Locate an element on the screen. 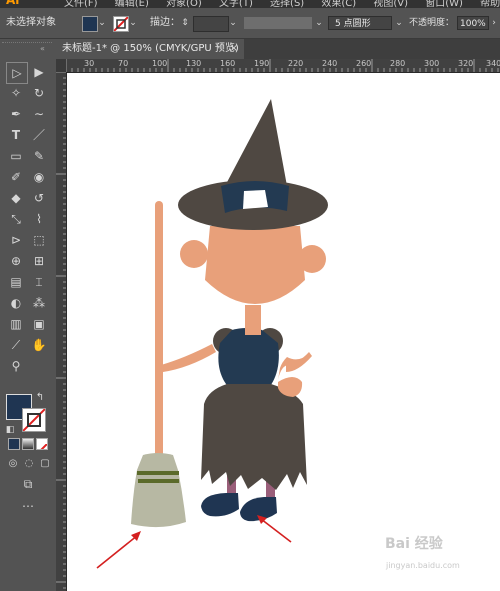 The image size is (500, 591). document-tab-bar: 未标题-1* @ 150% (CMYK/GPU 预览) × is located at coordinates (278, 49).